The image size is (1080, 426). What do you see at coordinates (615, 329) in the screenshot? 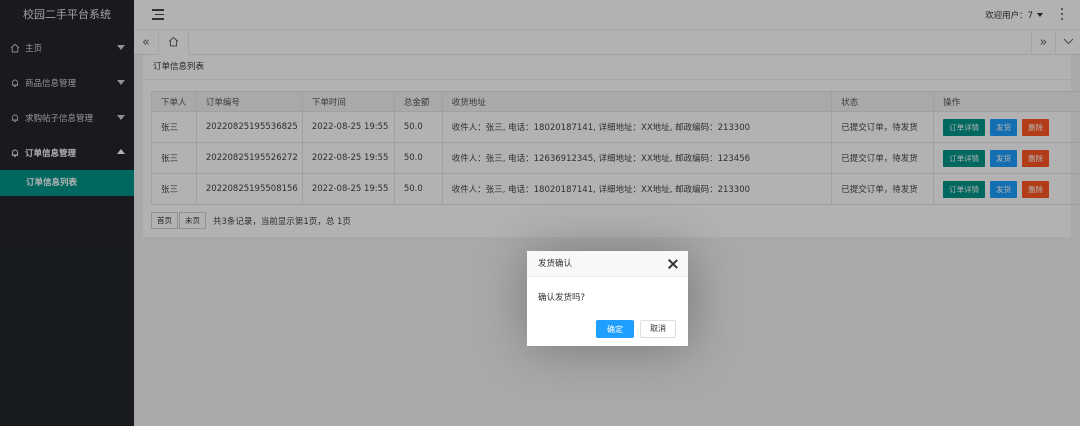
I see `confirm-button: 确定` at bounding box center [615, 329].